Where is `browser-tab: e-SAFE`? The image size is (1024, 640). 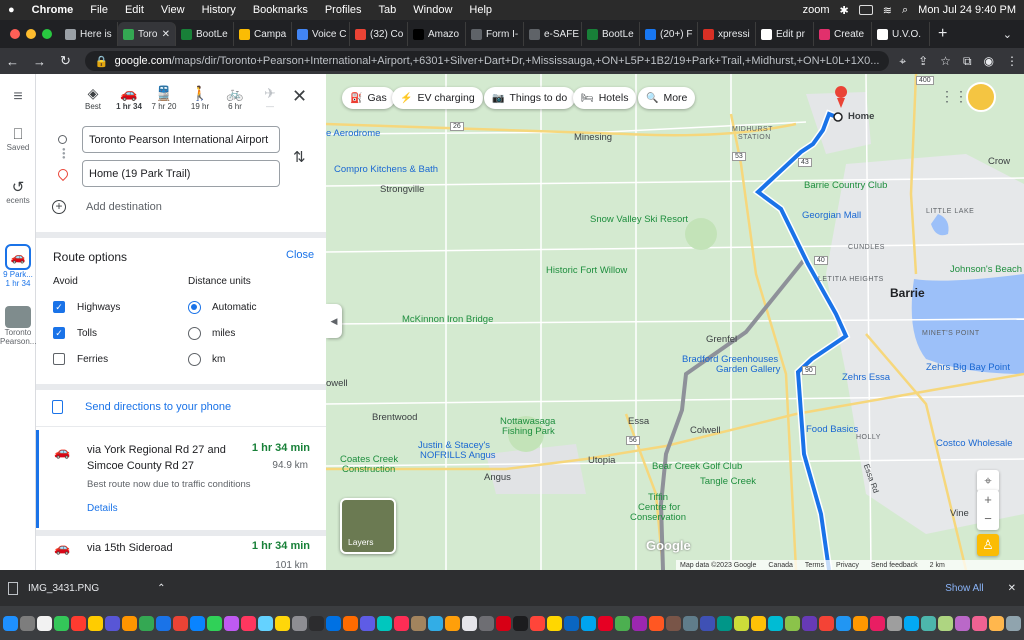 browser-tab: e-SAFE is located at coordinates (553, 34).